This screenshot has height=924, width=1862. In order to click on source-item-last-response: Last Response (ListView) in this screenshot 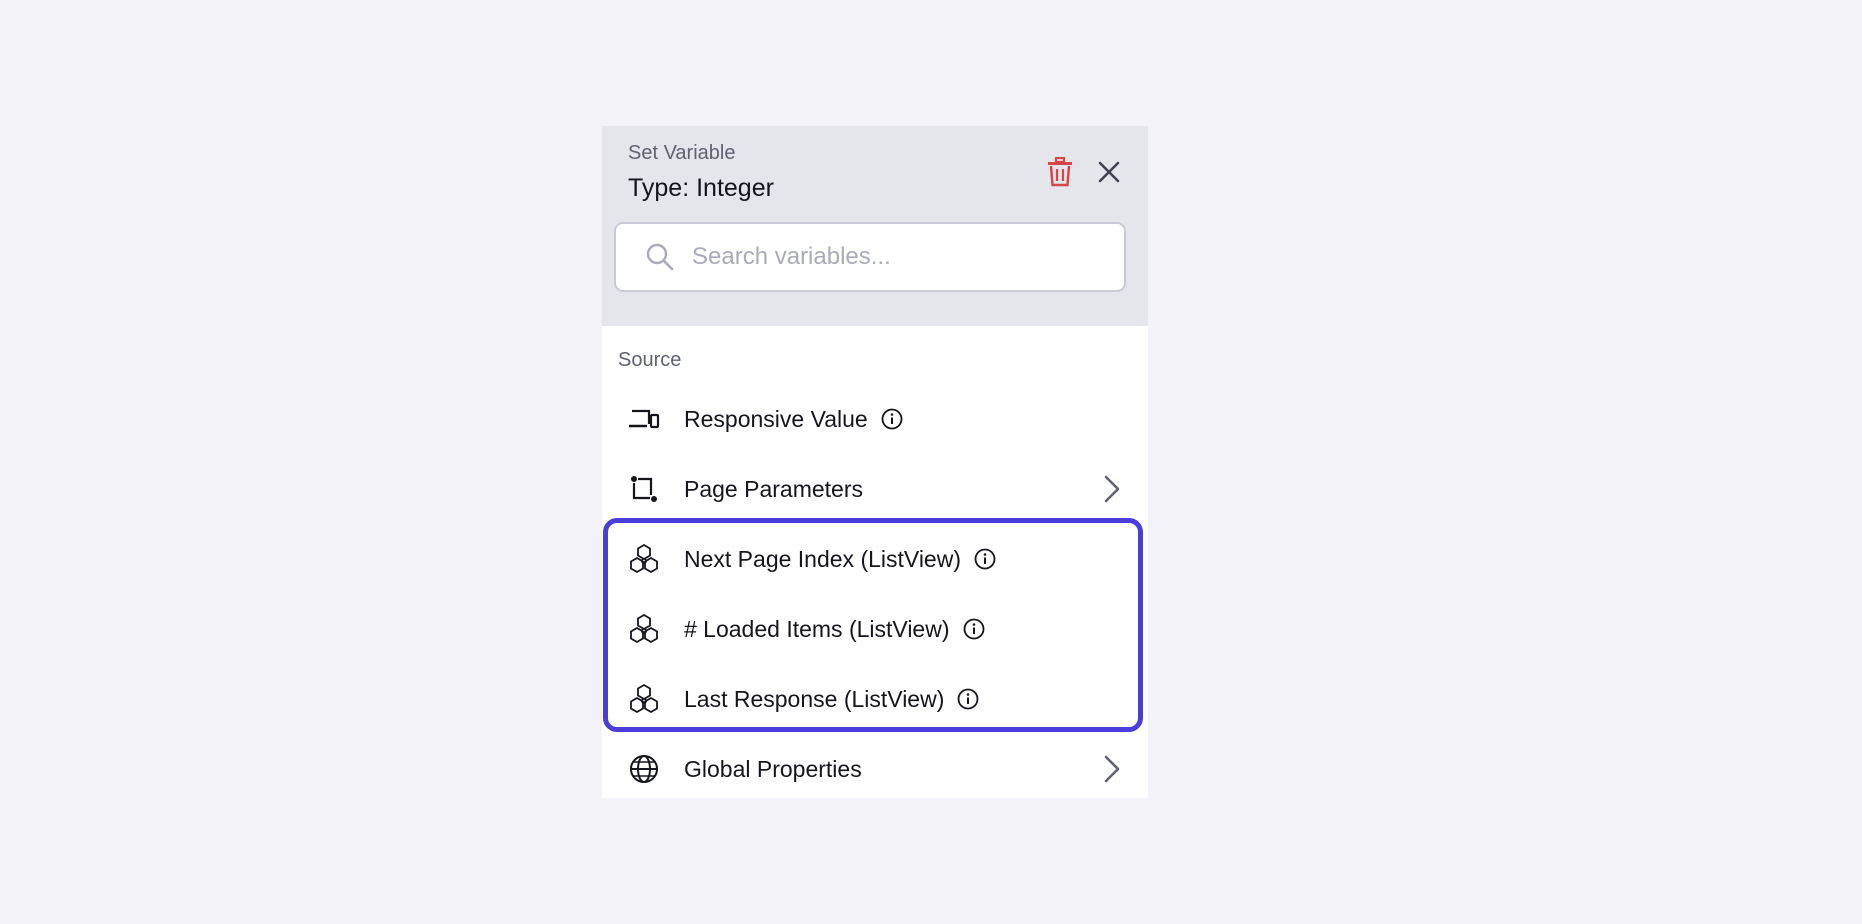, I will do `click(875, 699)`.